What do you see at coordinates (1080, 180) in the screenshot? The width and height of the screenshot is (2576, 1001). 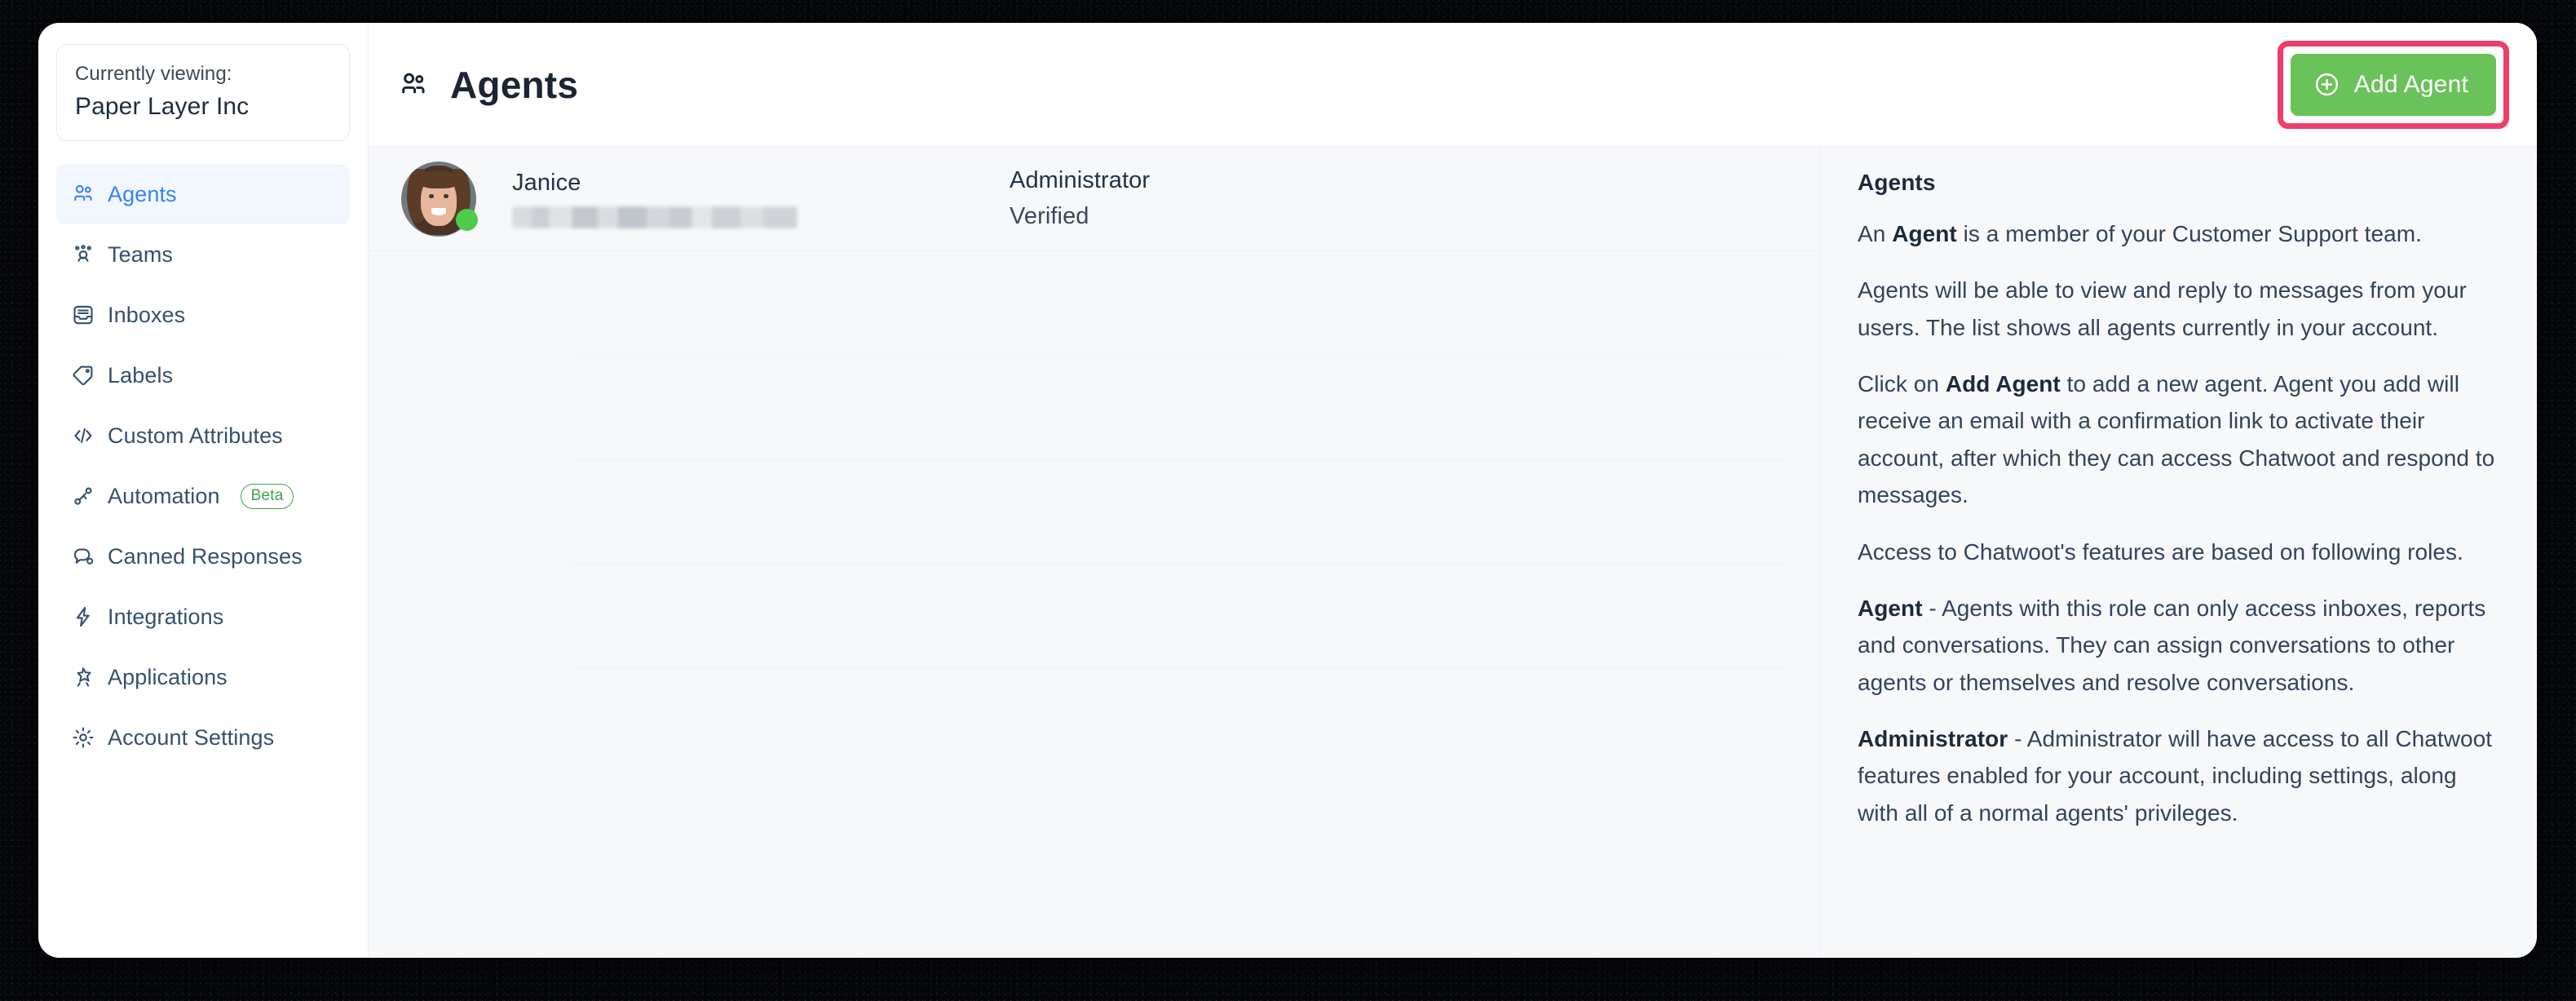 I see `agent-role: Administrator` at bounding box center [1080, 180].